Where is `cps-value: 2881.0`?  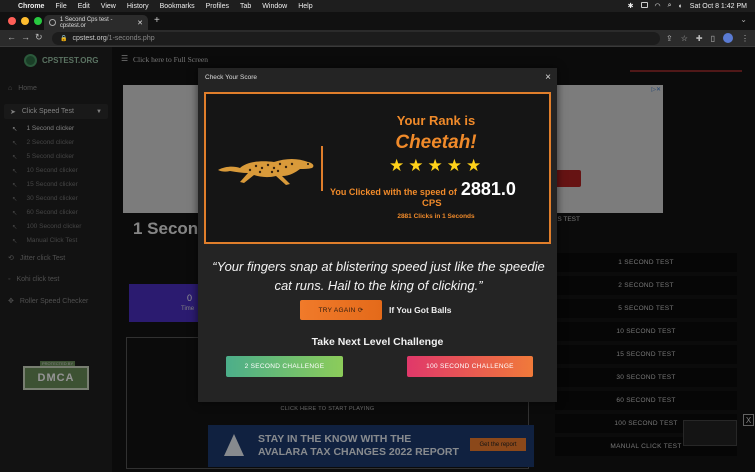
cps-value: 2881.0 is located at coordinates (488, 189).